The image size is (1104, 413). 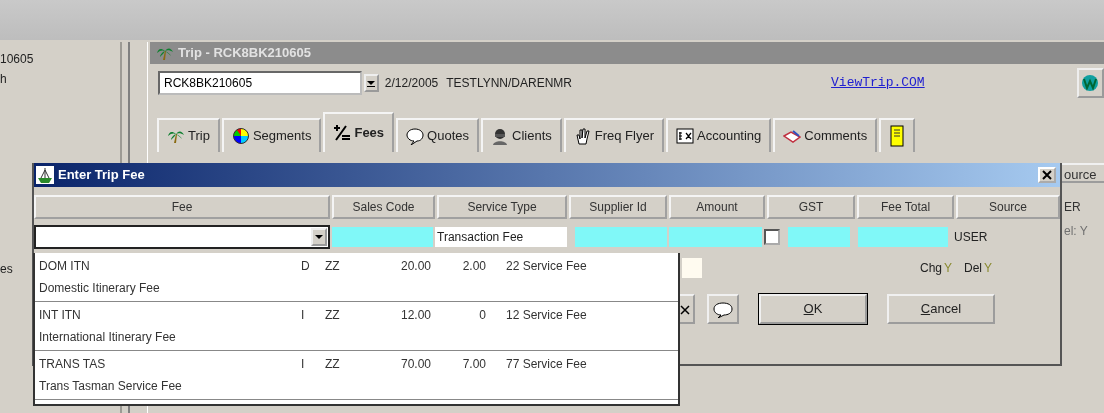 I want to click on column-header: Sales Code, so click(x=383, y=207).